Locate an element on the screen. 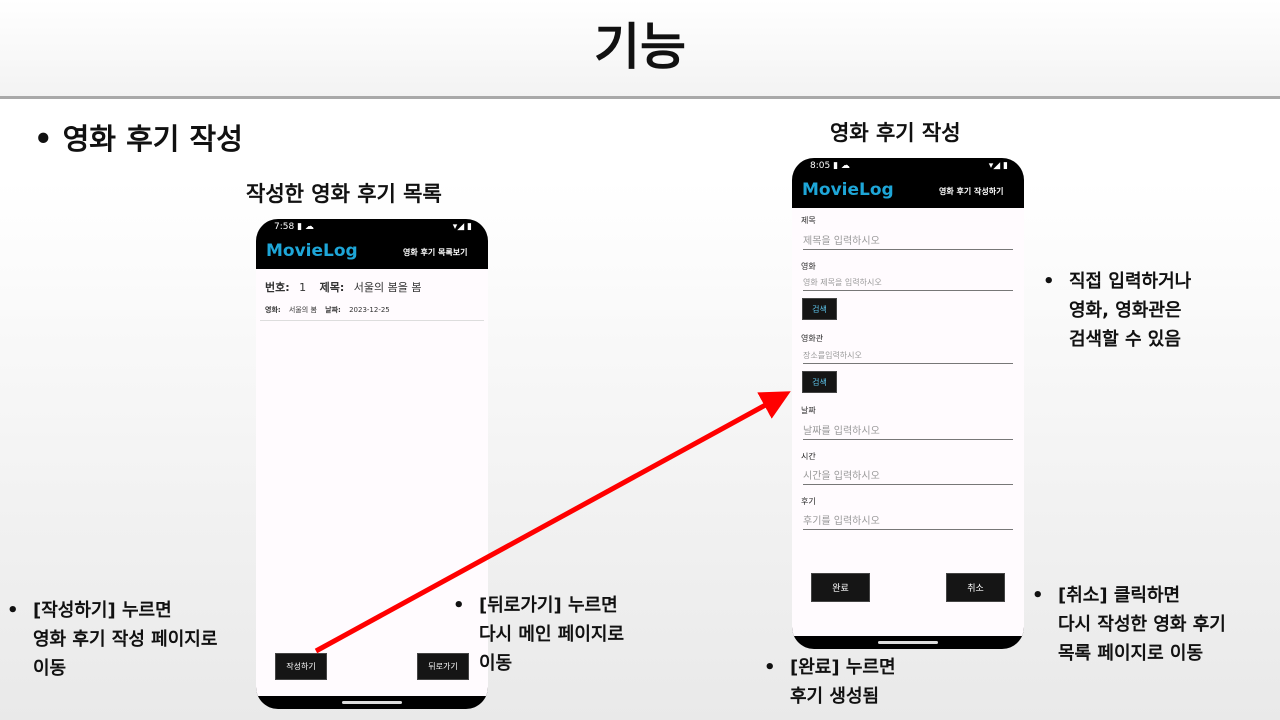 Image resolution: width=1280 pixels, height=720 pixels. note-cancel-button: • [취소] 클릭하면 다시 작성한 영화 후기 목록 페이지로 이동 is located at coordinates (1129, 624).